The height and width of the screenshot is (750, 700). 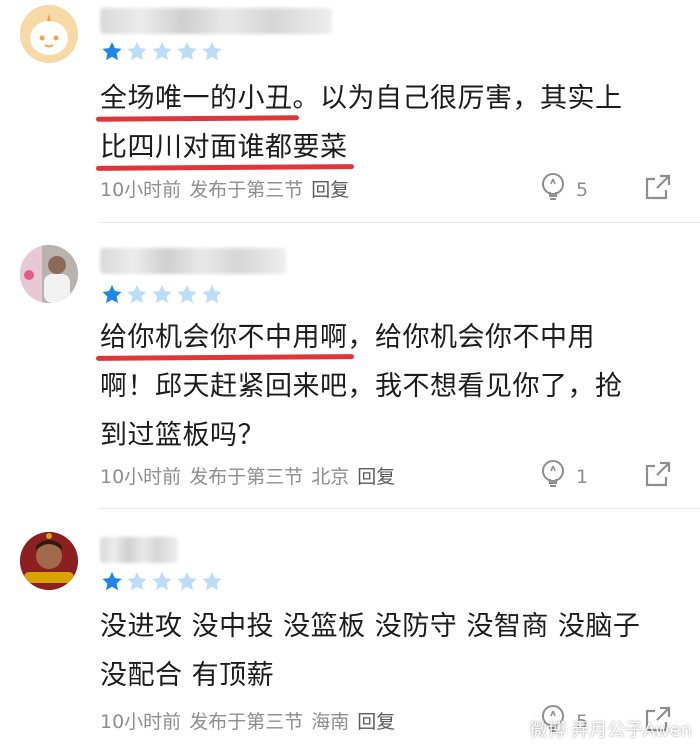 I want to click on like-button: 5, so click(x=564, y=189).